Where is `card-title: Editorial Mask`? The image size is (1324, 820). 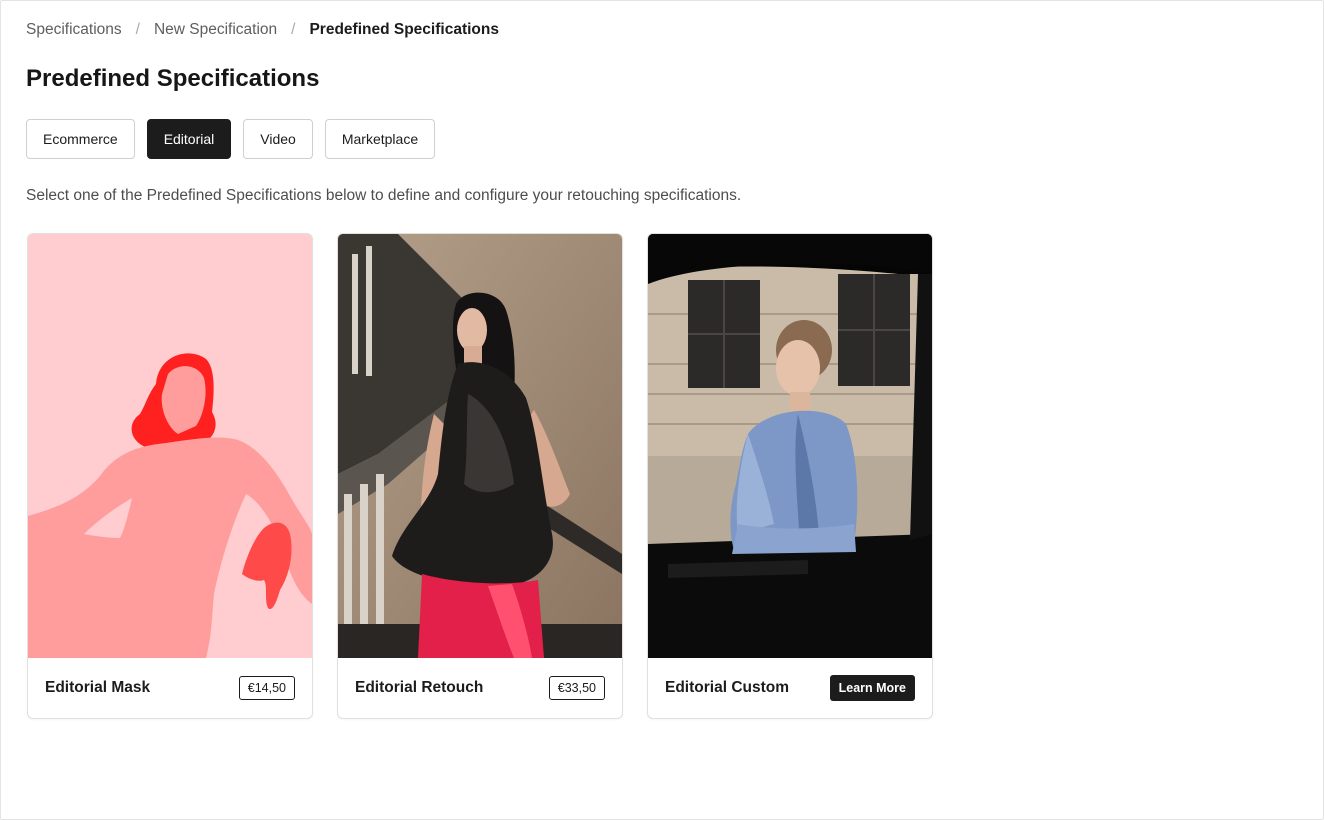
card-title: Editorial Mask is located at coordinates (98, 687).